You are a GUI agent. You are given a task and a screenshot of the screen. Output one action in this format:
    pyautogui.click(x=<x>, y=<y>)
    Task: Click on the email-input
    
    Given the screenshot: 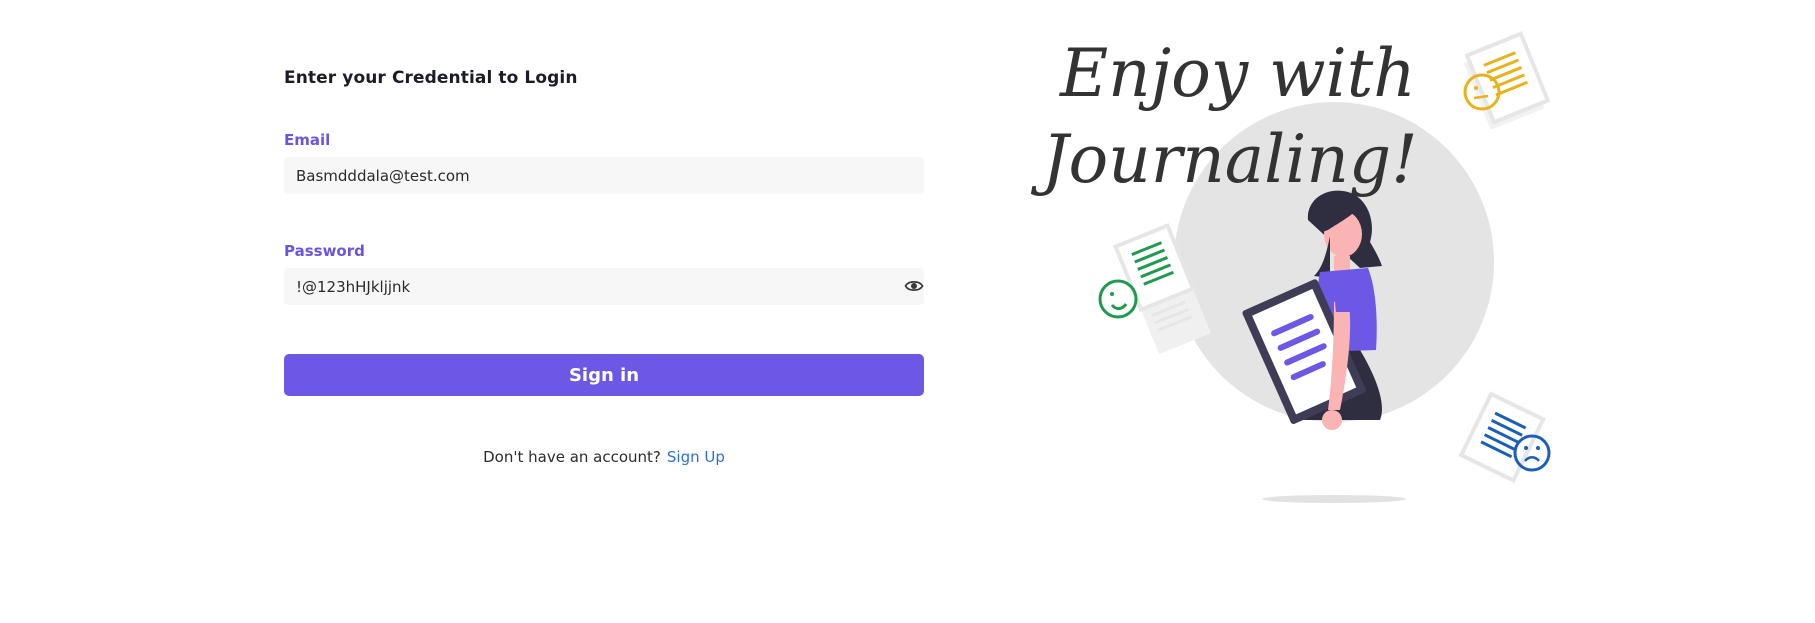 What is the action you would take?
    pyautogui.click(x=604, y=175)
    